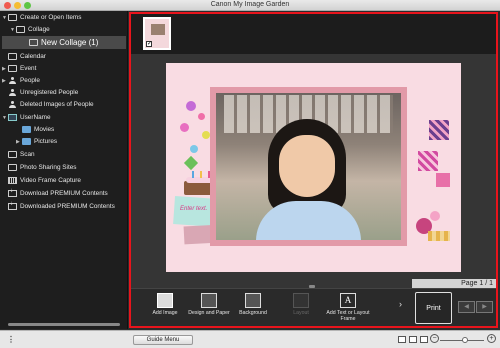 This screenshot has width=500, height=348. I want to click on add-image-label: Add Image, so click(165, 313).